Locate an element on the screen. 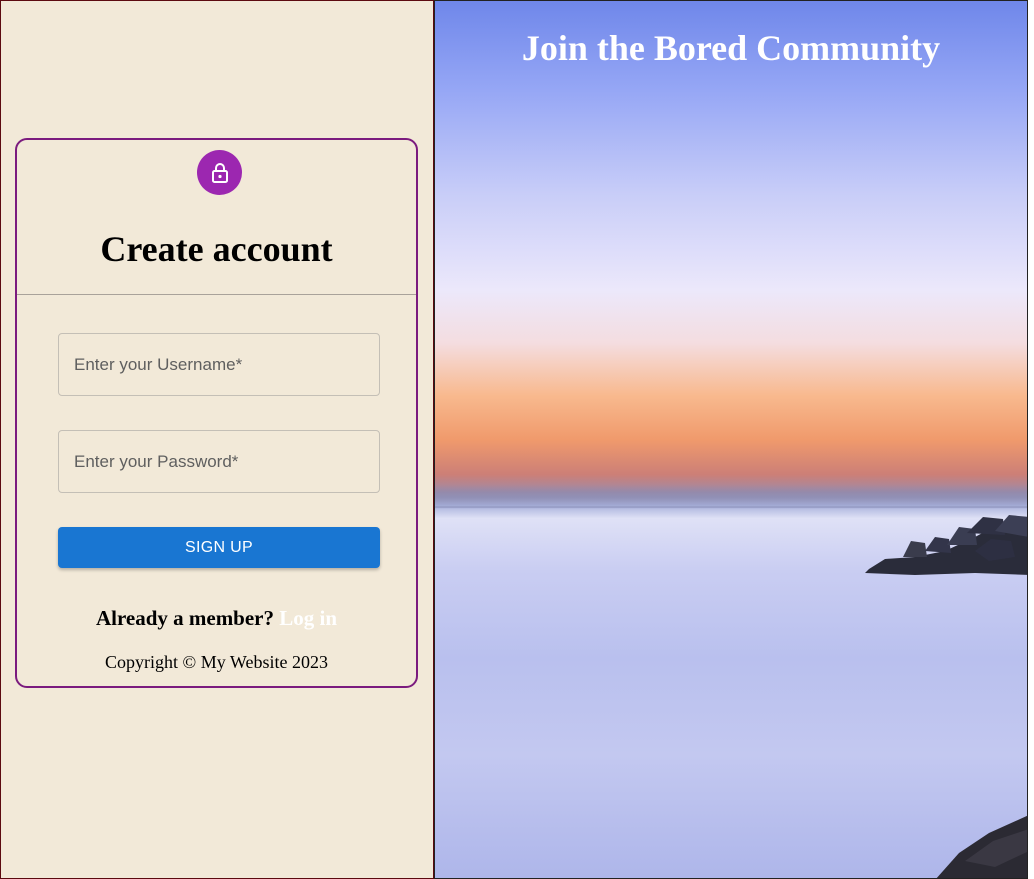  lock-icon is located at coordinates (219, 172).